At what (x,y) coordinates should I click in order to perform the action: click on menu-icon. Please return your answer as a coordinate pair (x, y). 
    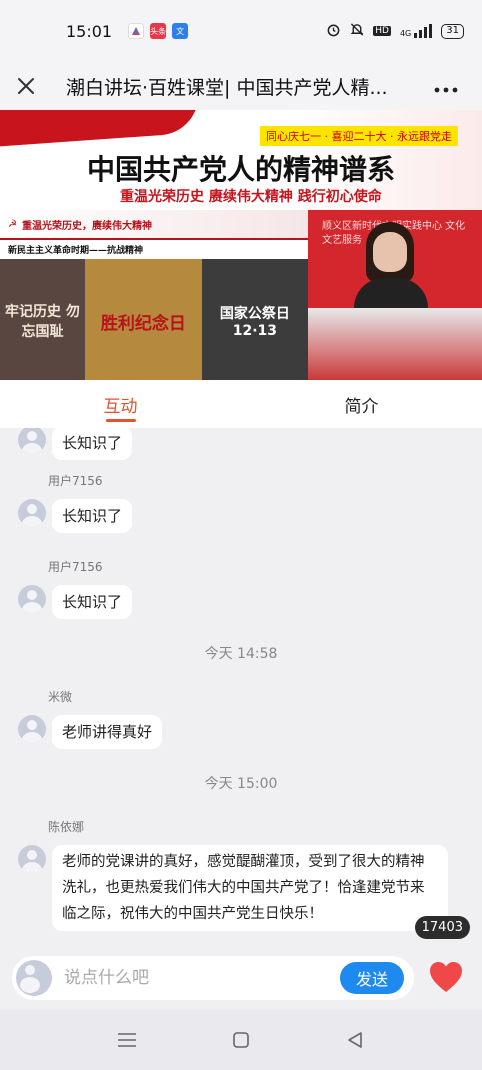
    Looking at the image, I should click on (127, 1040).